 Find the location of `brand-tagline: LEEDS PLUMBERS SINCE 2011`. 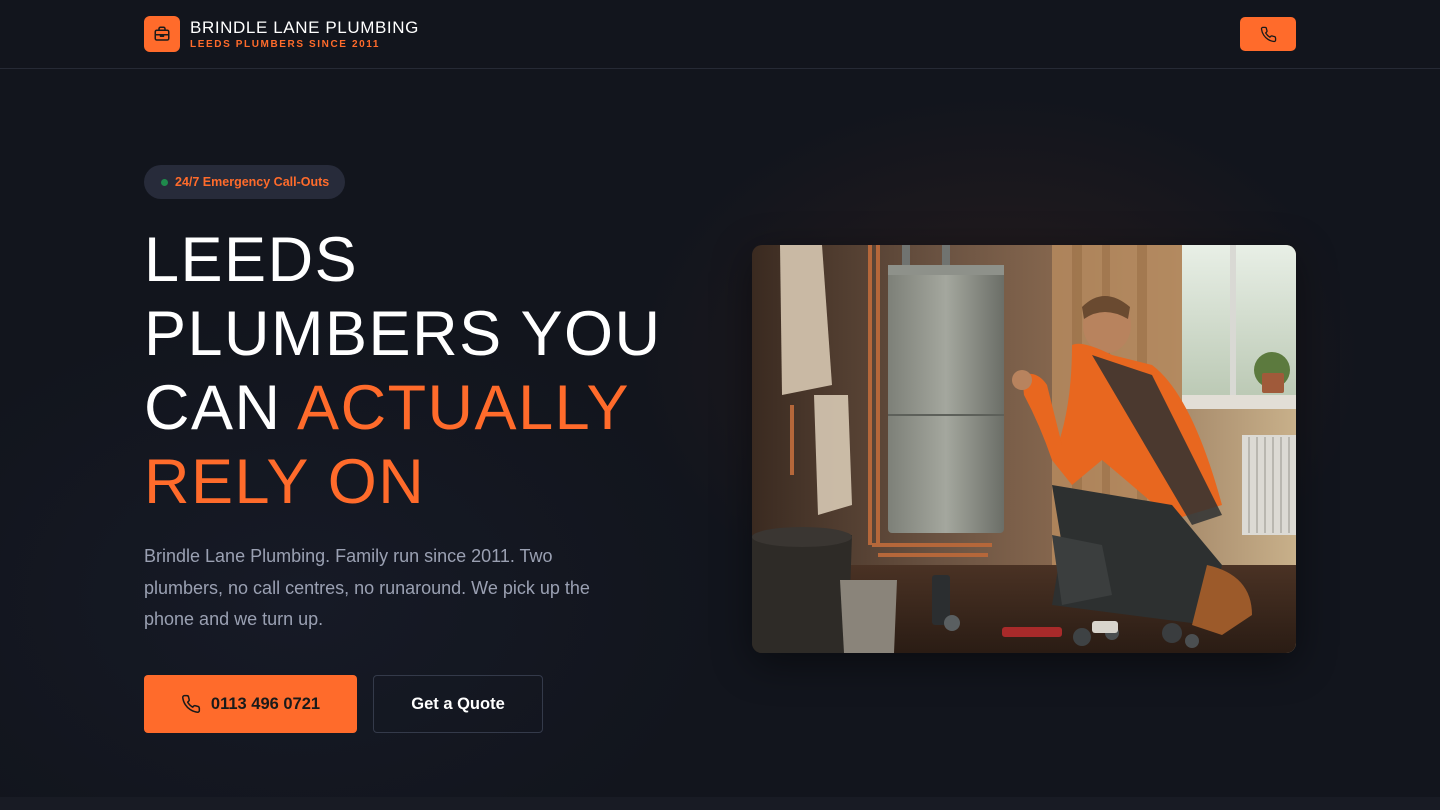

brand-tagline: LEEDS PLUMBERS SINCE 2011 is located at coordinates (285, 44).